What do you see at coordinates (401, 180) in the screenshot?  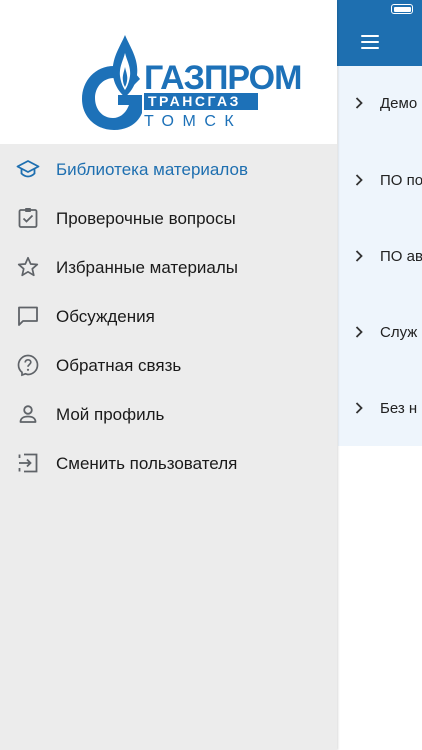 I see `category-label: ПО по` at bounding box center [401, 180].